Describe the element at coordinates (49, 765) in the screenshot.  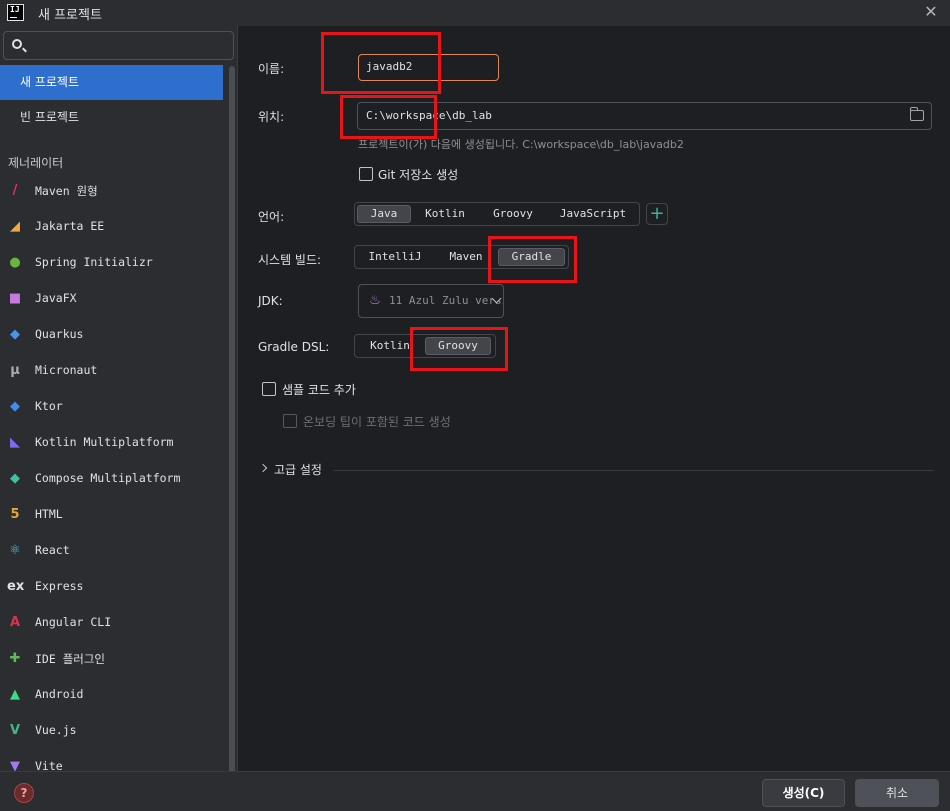
I see `generator-label: Vite` at that location.